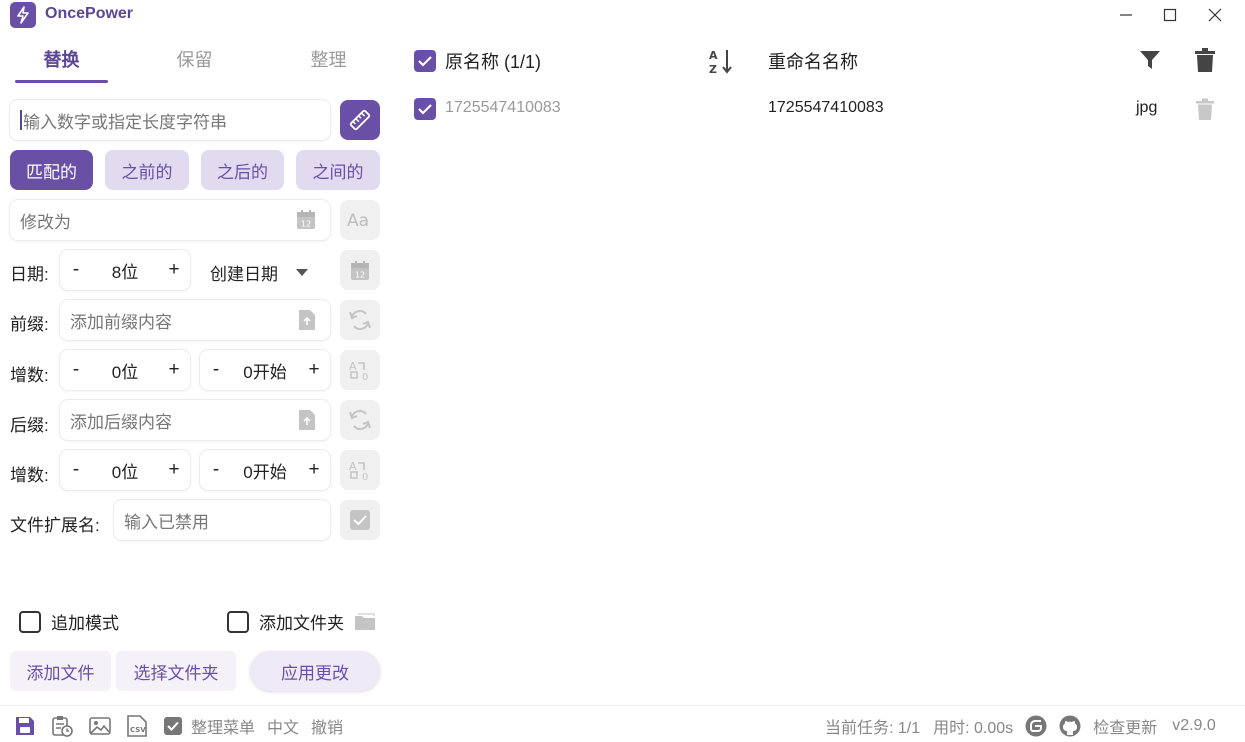 Image resolution: width=1245 pixels, height=742 pixels. I want to click on current-task-text: 当前任务: 1/1, so click(873, 728).